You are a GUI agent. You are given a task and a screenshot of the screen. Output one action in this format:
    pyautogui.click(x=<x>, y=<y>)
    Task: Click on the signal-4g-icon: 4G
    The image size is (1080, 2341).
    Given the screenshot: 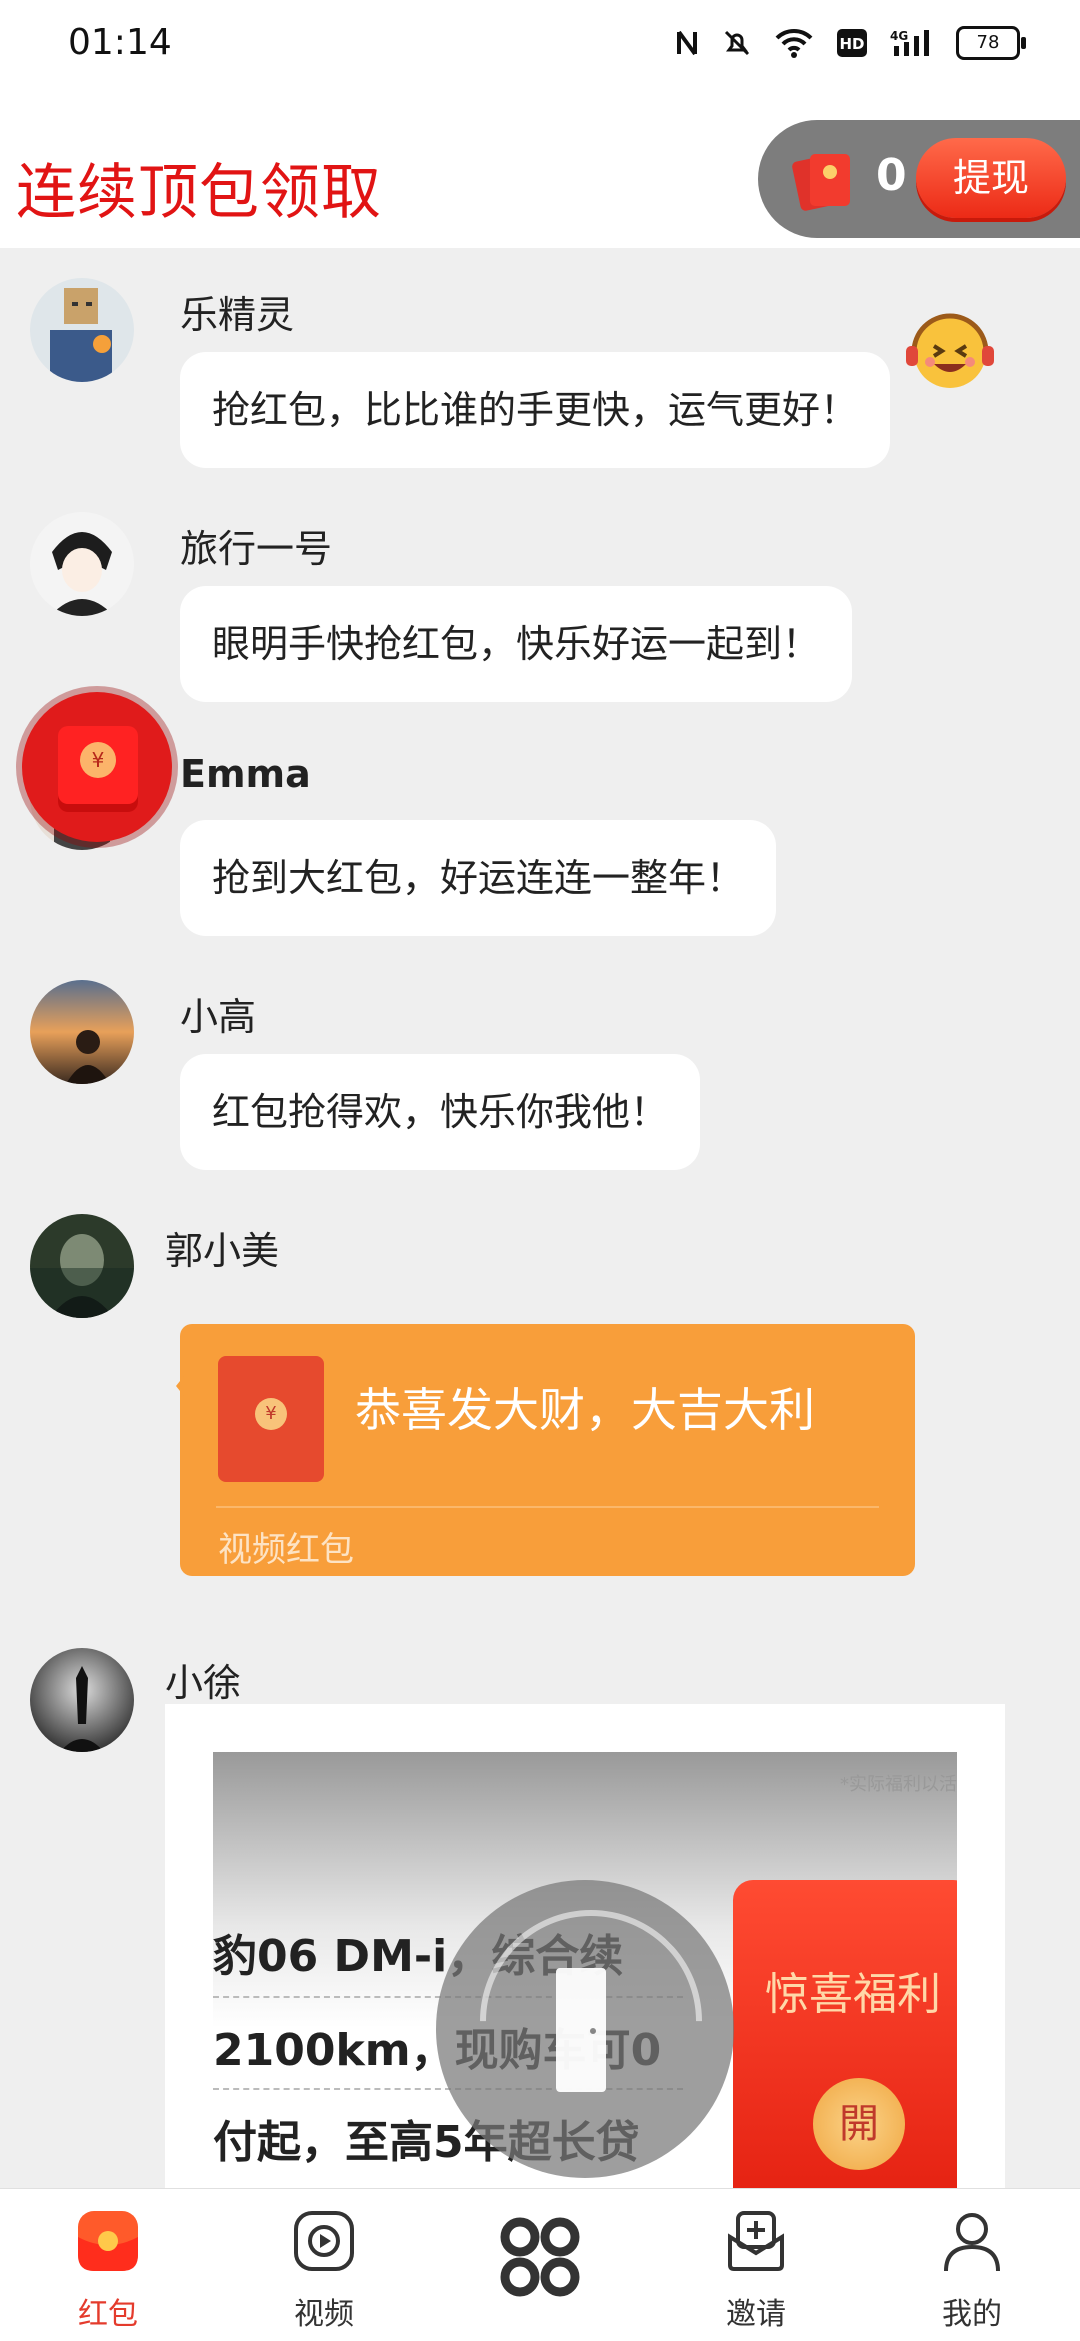 What is the action you would take?
    pyautogui.click(x=909, y=42)
    